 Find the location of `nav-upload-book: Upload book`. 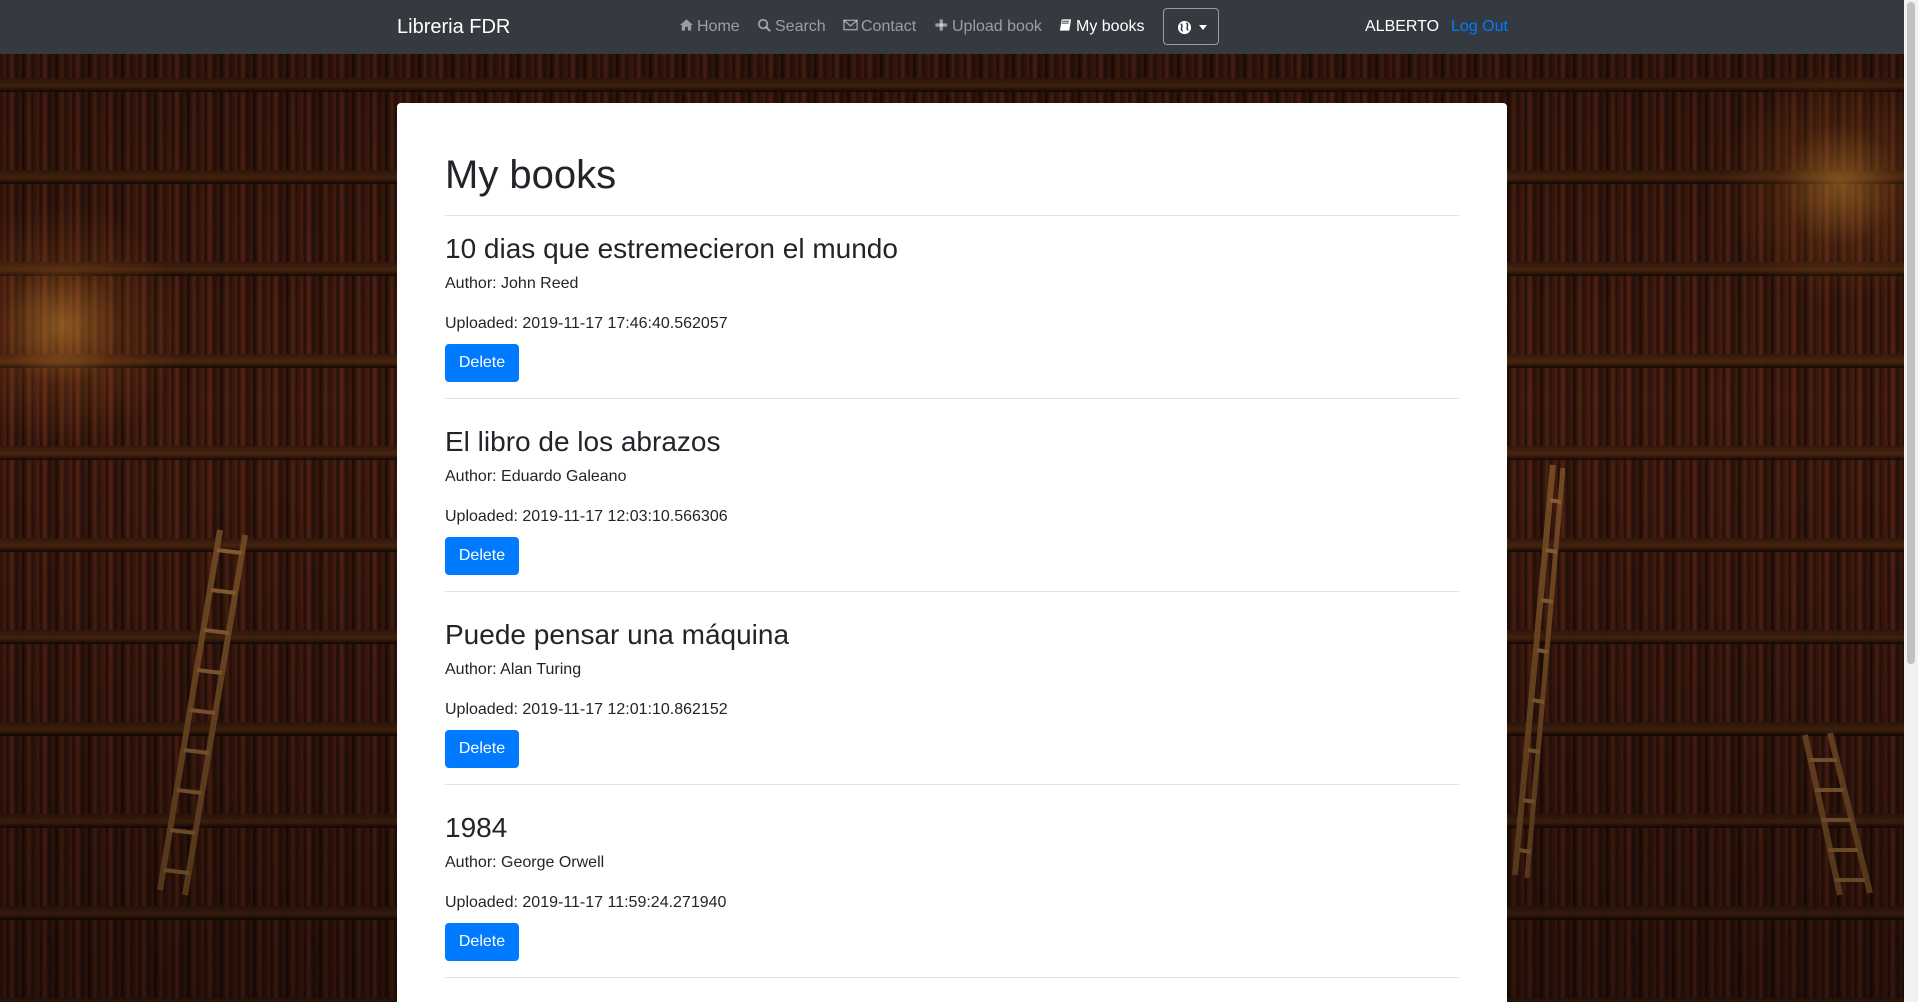

nav-upload-book: Upload book is located at coordinates (988, 27).